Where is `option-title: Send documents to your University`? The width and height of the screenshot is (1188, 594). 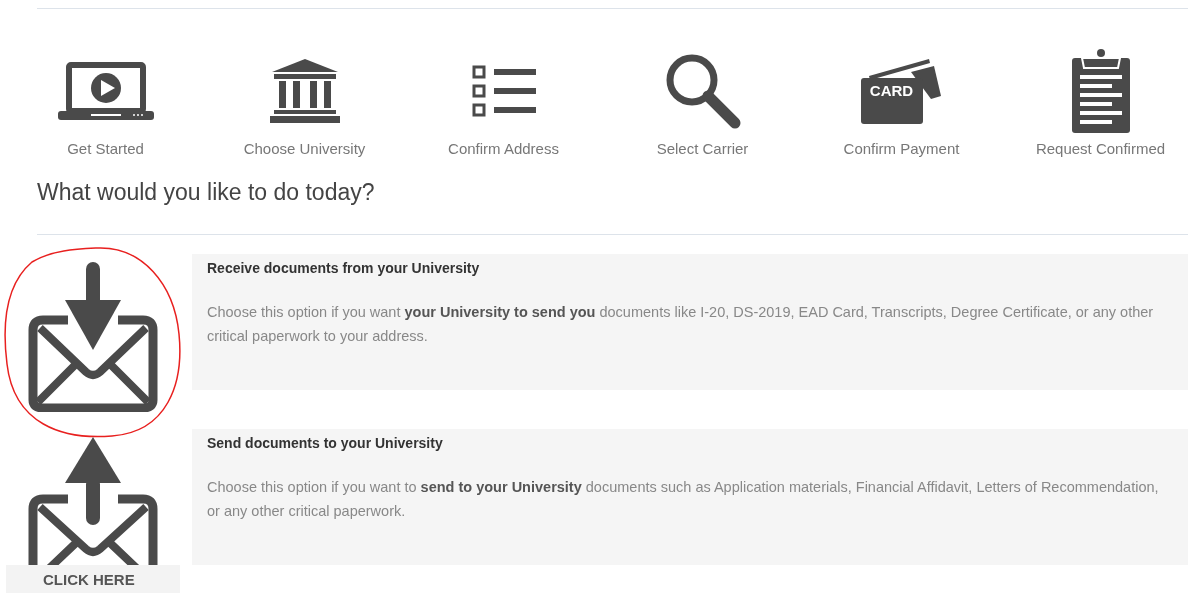 option-title: Send documents to your University is located at coordinates (325, 443).